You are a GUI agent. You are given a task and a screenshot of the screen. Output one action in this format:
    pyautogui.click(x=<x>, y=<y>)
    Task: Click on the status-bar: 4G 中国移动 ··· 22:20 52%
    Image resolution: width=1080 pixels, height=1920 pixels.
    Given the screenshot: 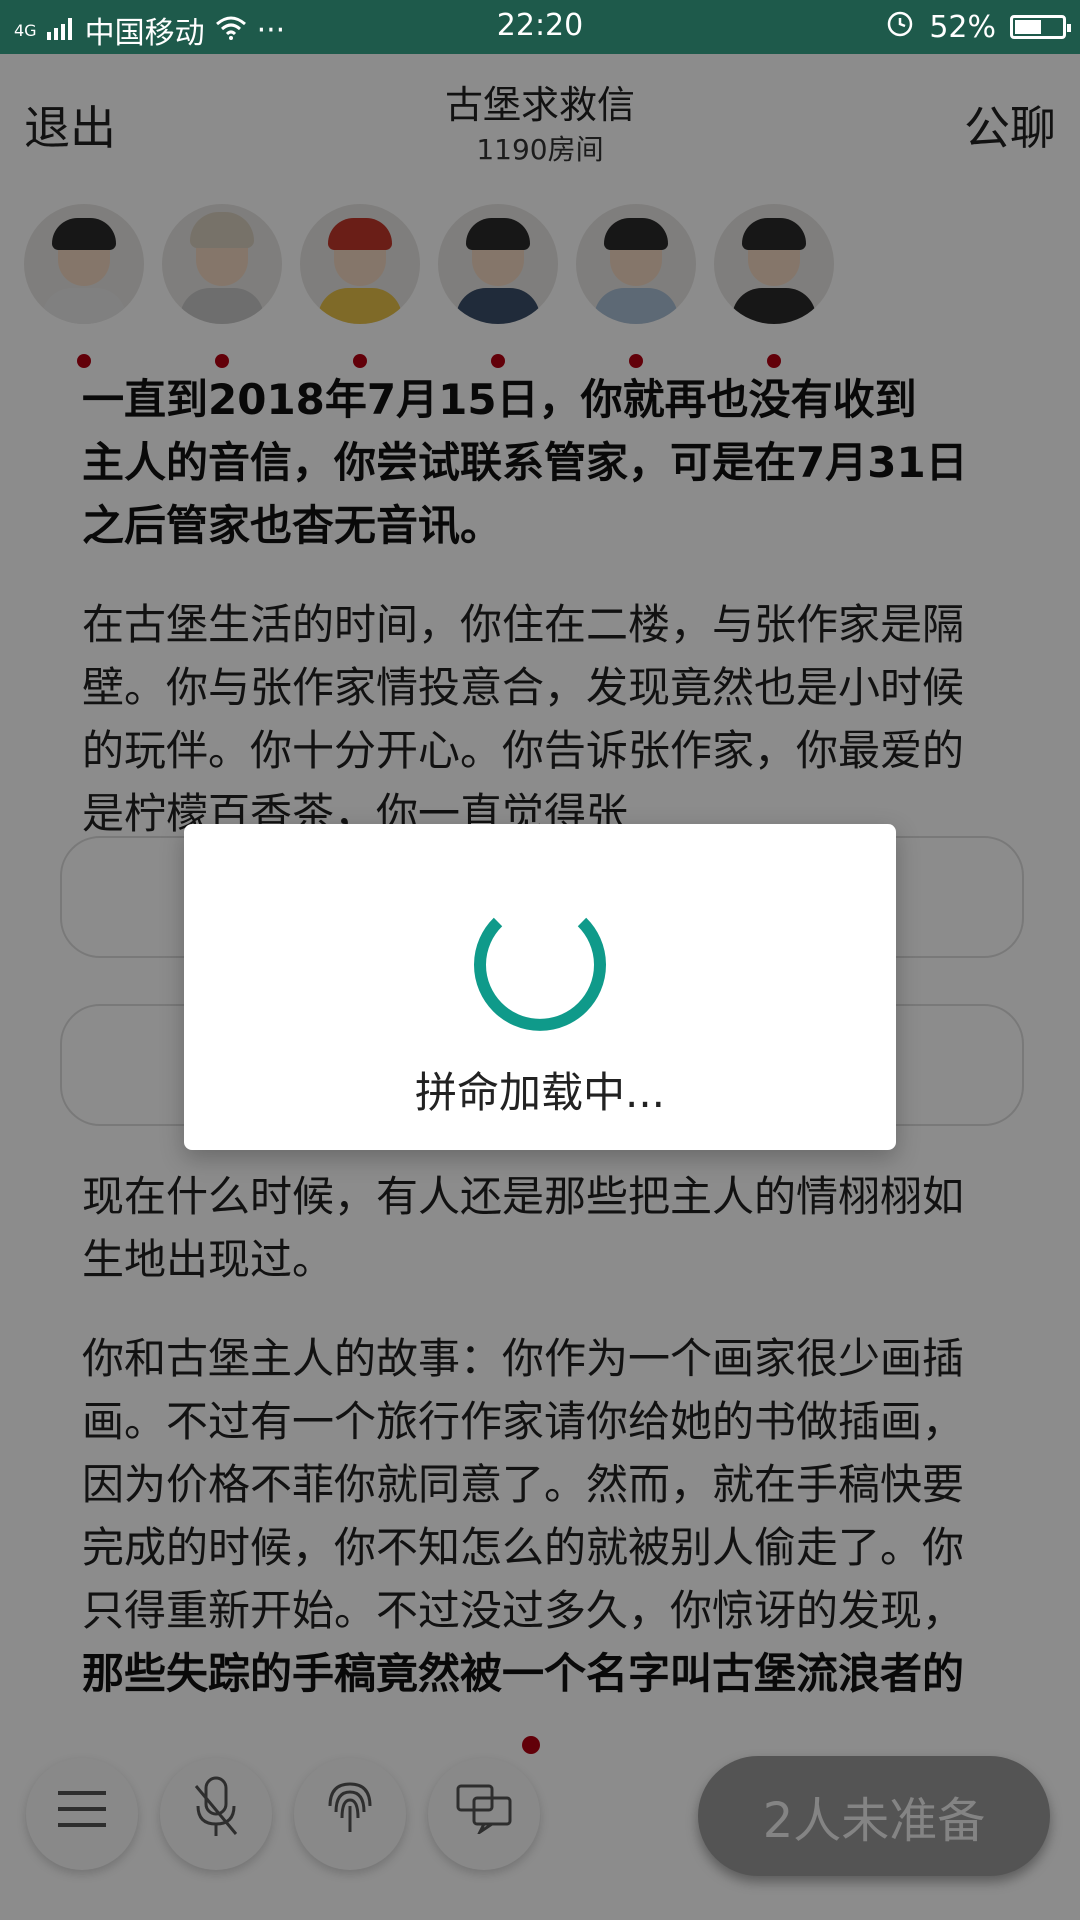 What is the action you would take?
    pyautogui.click(x=540, y=27)
    